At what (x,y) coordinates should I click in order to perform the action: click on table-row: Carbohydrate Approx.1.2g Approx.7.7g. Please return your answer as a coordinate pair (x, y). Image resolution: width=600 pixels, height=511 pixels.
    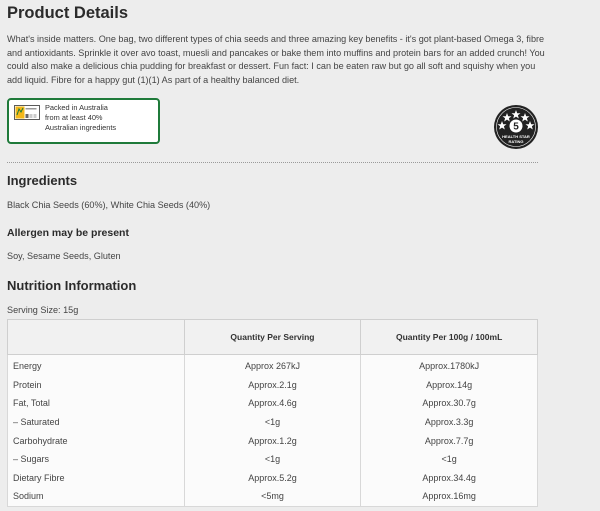
    Looking at the image, I should click on (272, 440).